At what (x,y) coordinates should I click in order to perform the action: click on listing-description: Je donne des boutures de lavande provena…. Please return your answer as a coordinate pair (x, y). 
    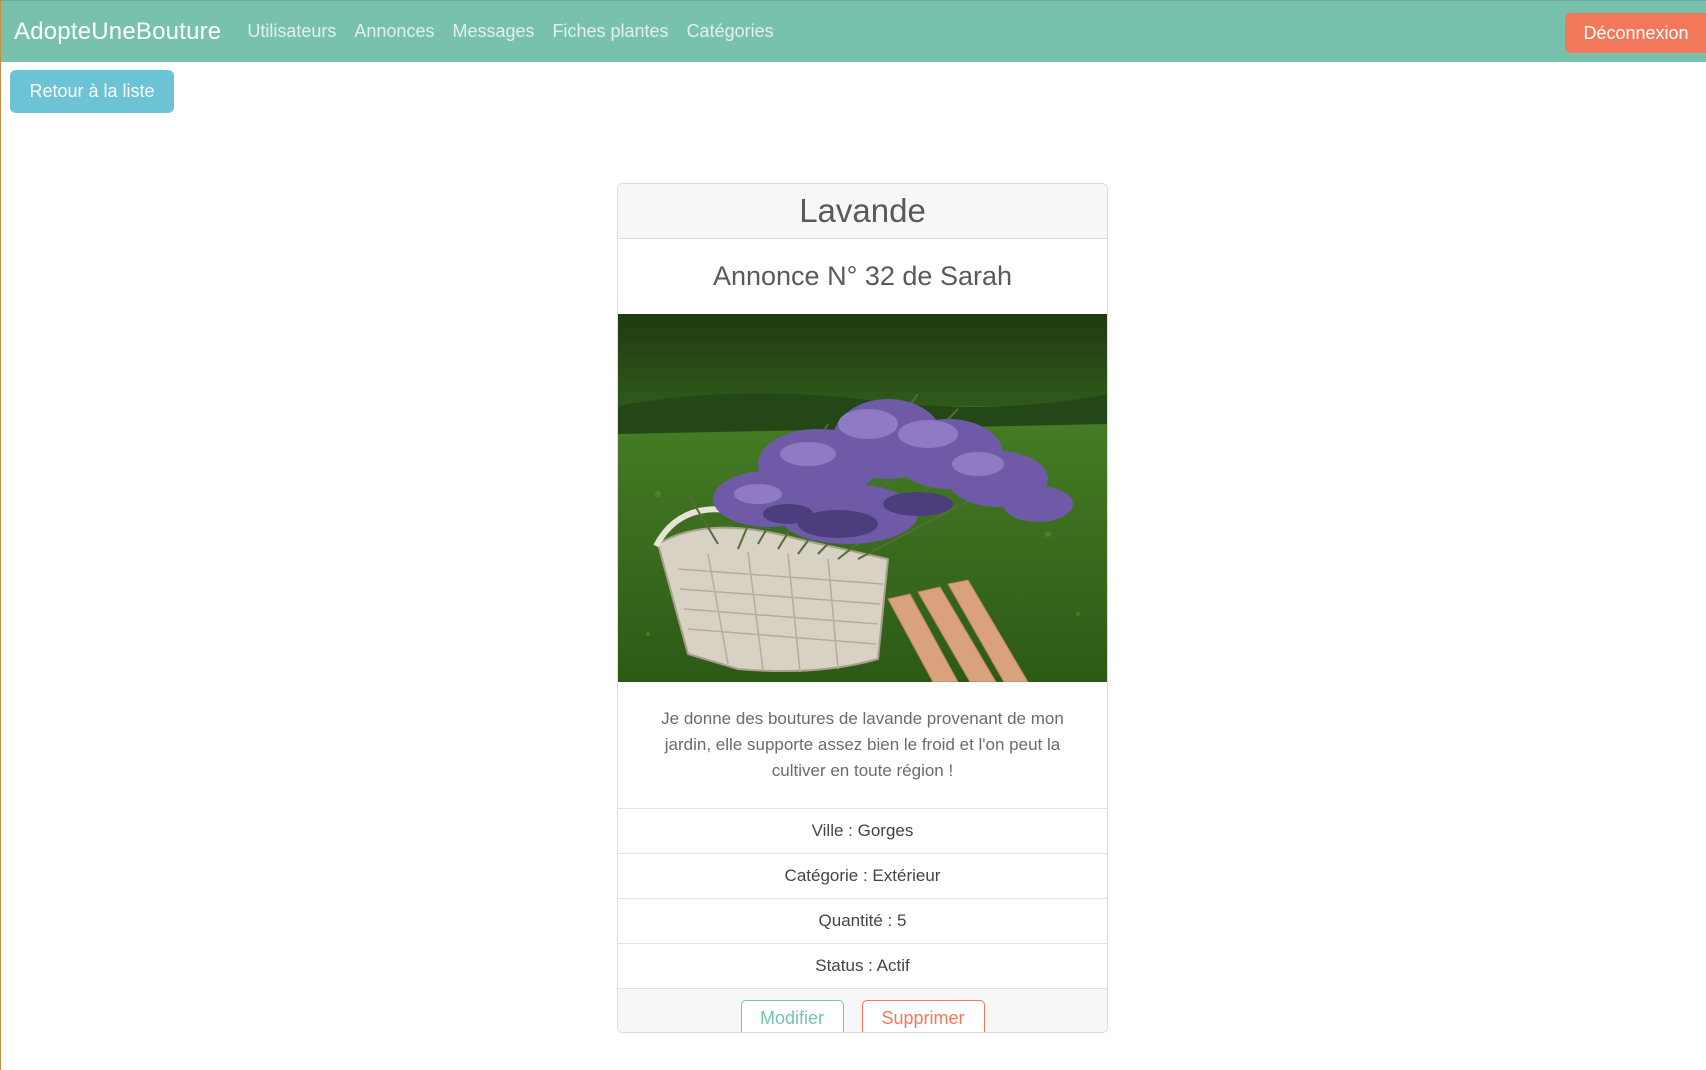
    Looking at the image, I should click on (862, 745).